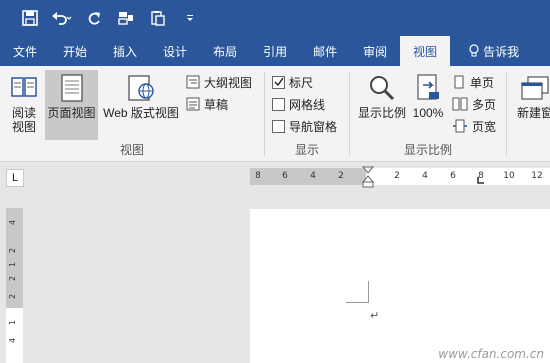  I want to click on new-window-icon, so click(535, 88).